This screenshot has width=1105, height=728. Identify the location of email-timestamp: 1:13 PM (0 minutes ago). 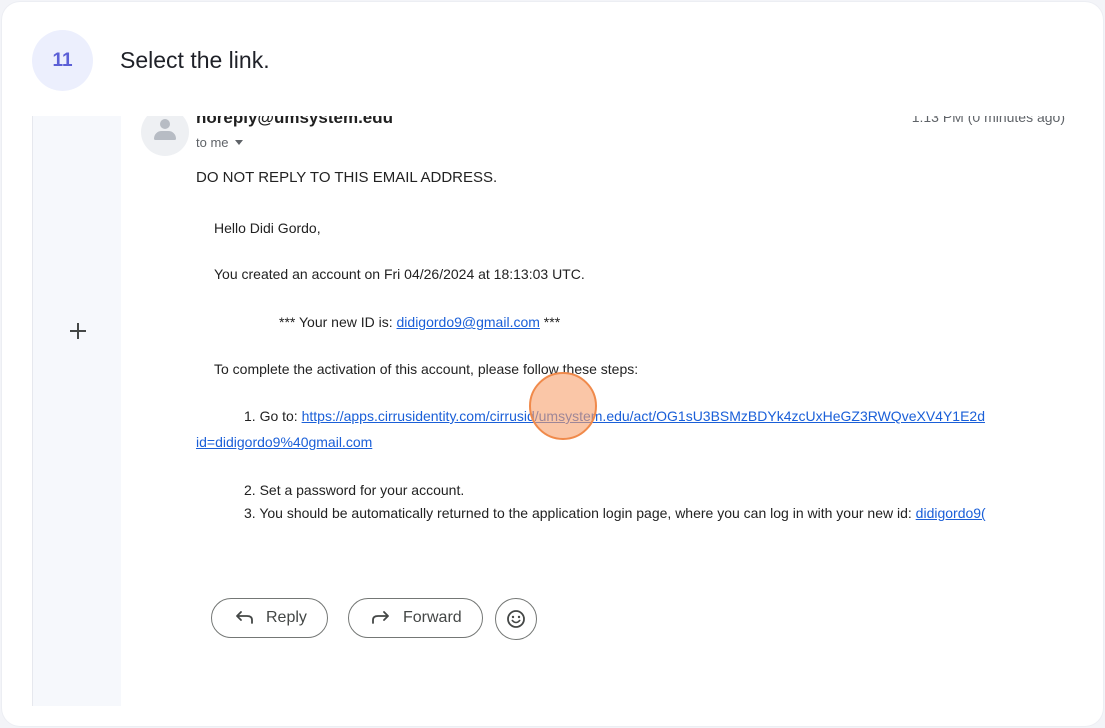
(988, 120).